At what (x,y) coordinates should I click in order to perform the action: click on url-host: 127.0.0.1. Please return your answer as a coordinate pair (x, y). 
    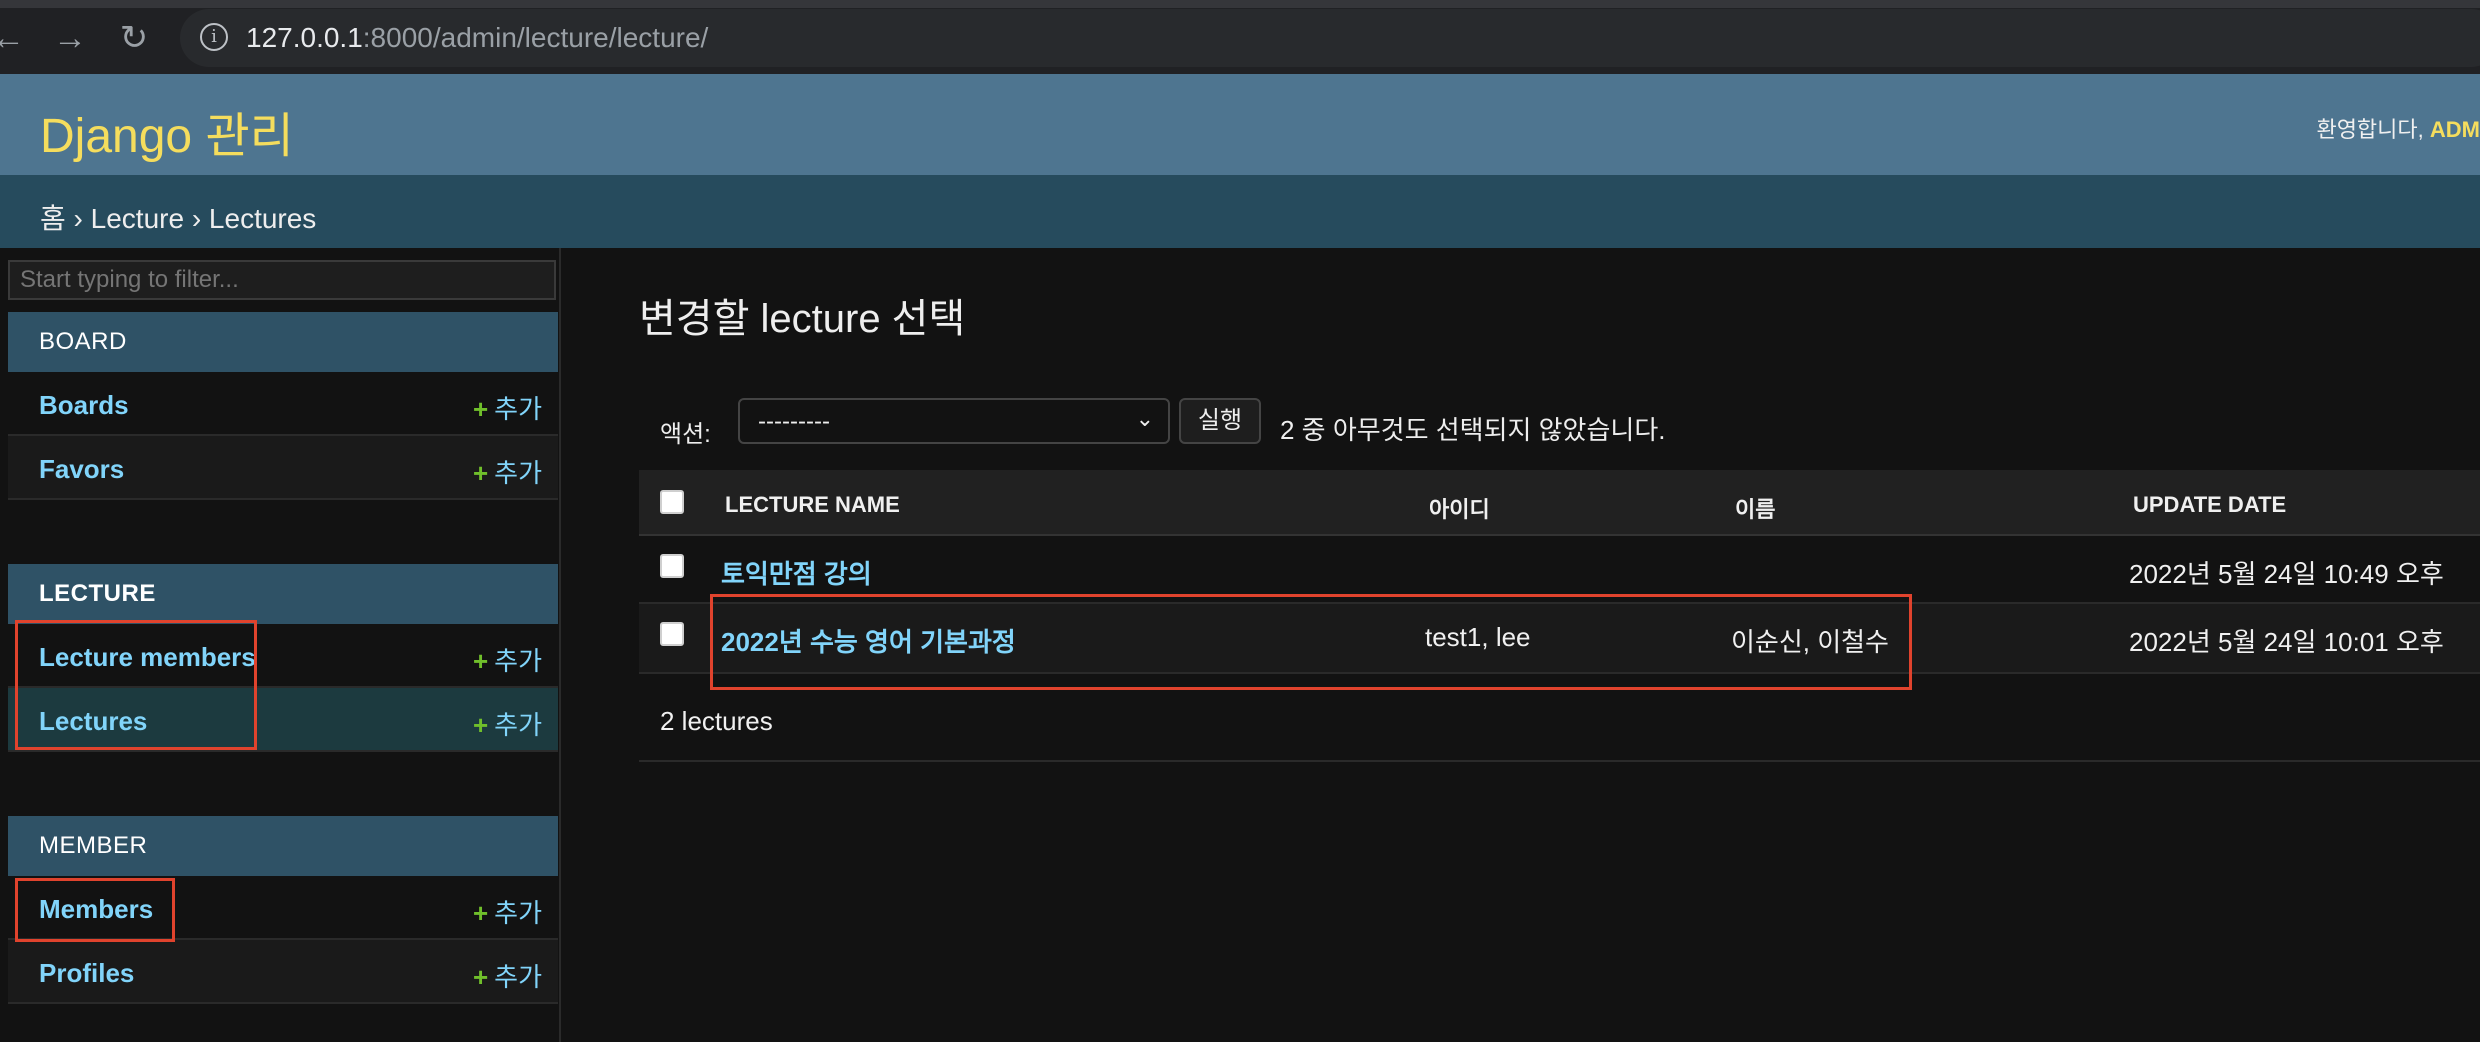
    Looking at the image, I should click on (304, 37).